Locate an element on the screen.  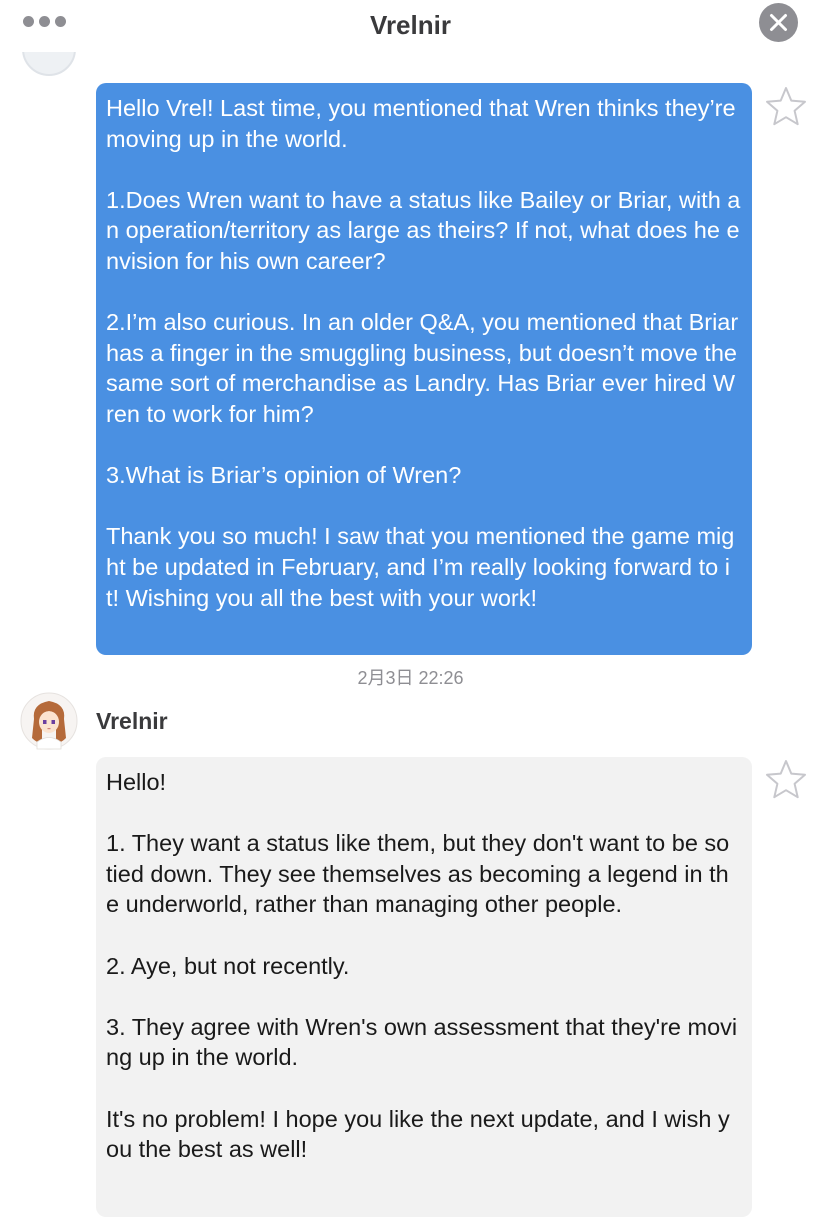
chat-title: Vrelnir is located at coordinates (410, 25).